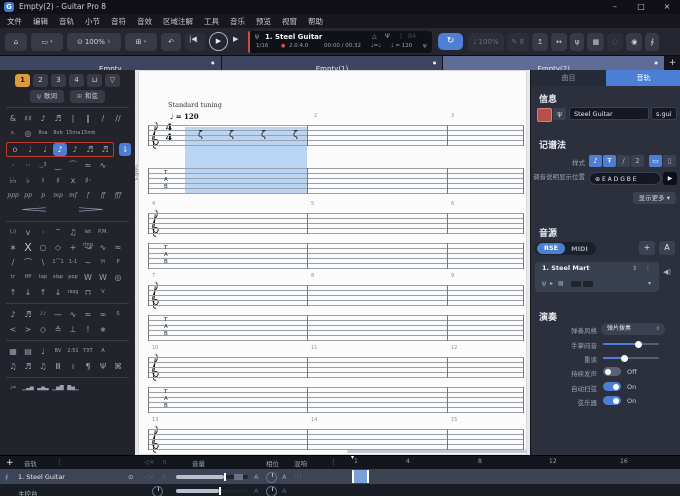  What do you see at coordinates (141, 42) in the screenshot?
I see `page-layout-button: ⊞ ▾` at bounding box center [141, 42].